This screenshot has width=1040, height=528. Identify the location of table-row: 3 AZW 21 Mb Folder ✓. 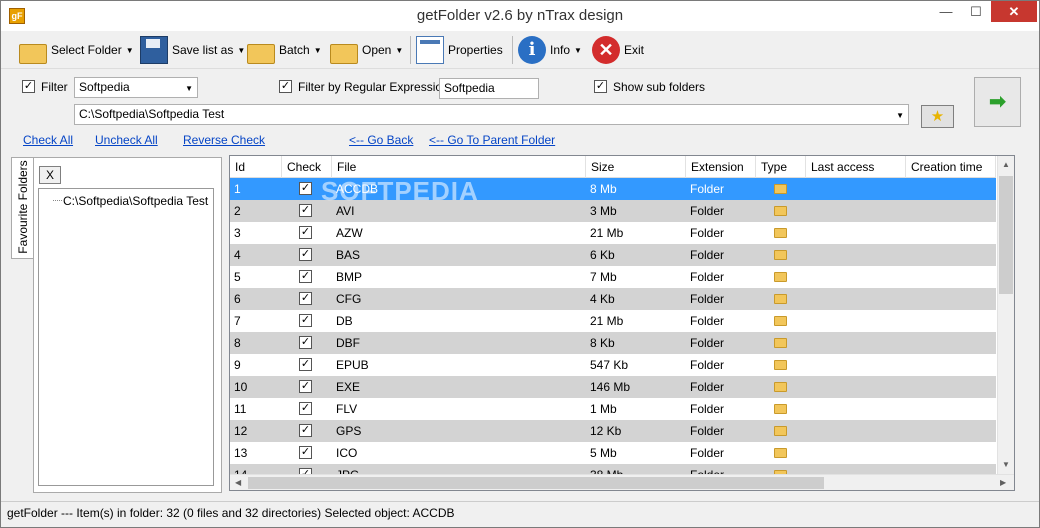
(613, 233).